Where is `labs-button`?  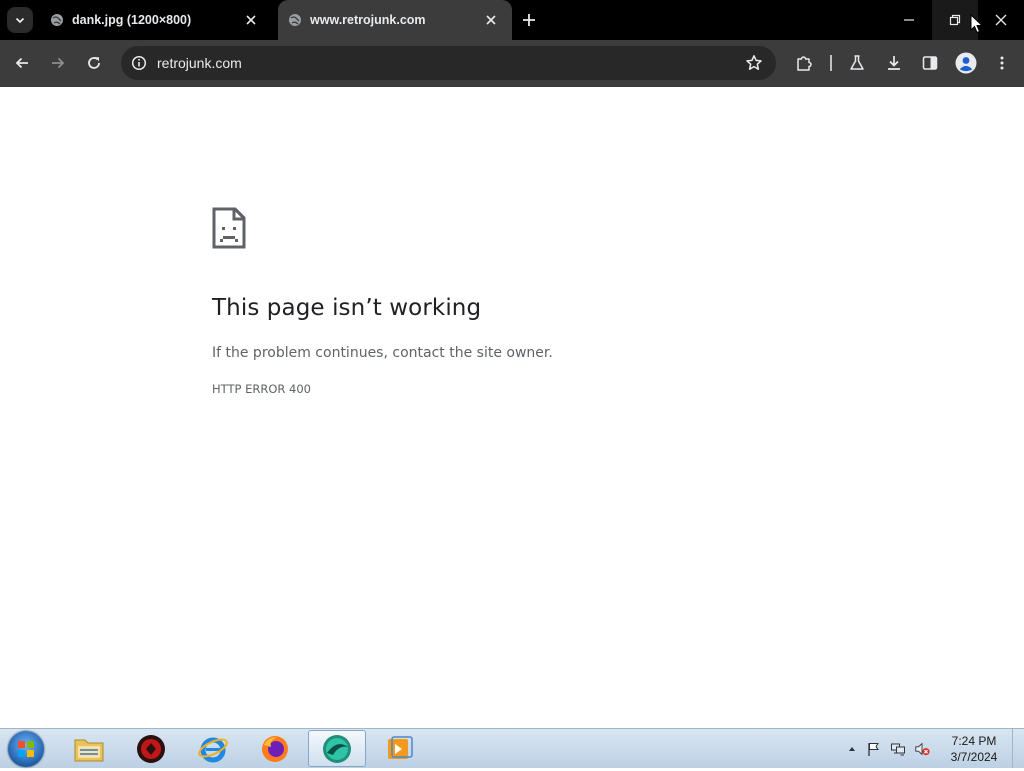 labs-button is located at coordinates (857, 63).